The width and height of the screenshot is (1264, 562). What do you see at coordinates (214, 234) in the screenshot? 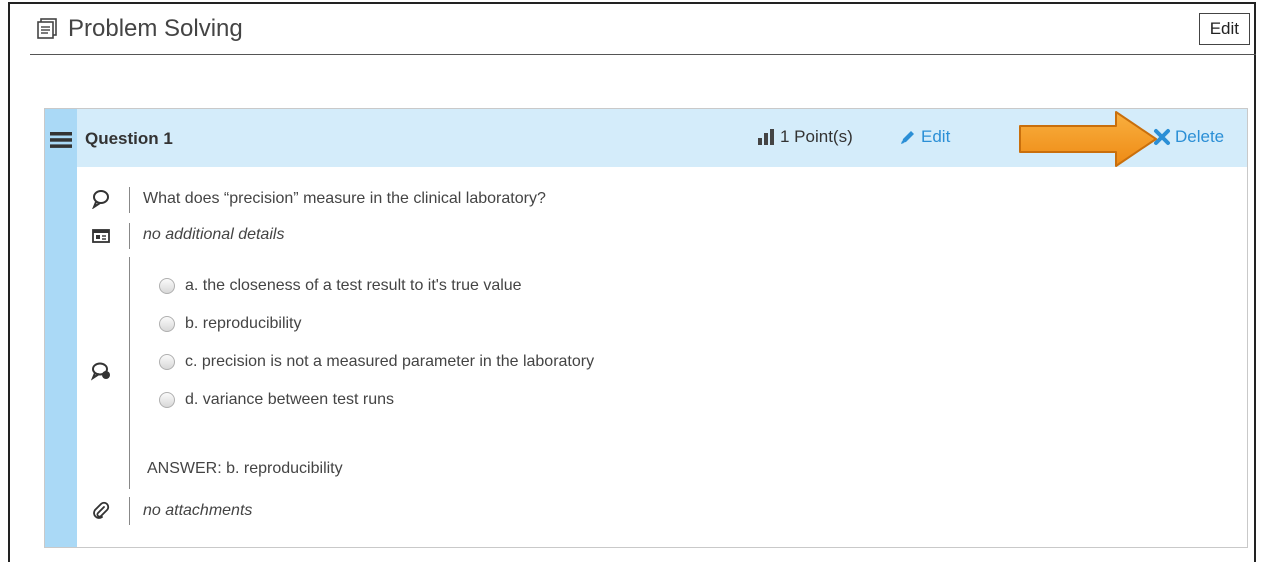
I see `details-text: no additional details` at bounding box center [214, 234].